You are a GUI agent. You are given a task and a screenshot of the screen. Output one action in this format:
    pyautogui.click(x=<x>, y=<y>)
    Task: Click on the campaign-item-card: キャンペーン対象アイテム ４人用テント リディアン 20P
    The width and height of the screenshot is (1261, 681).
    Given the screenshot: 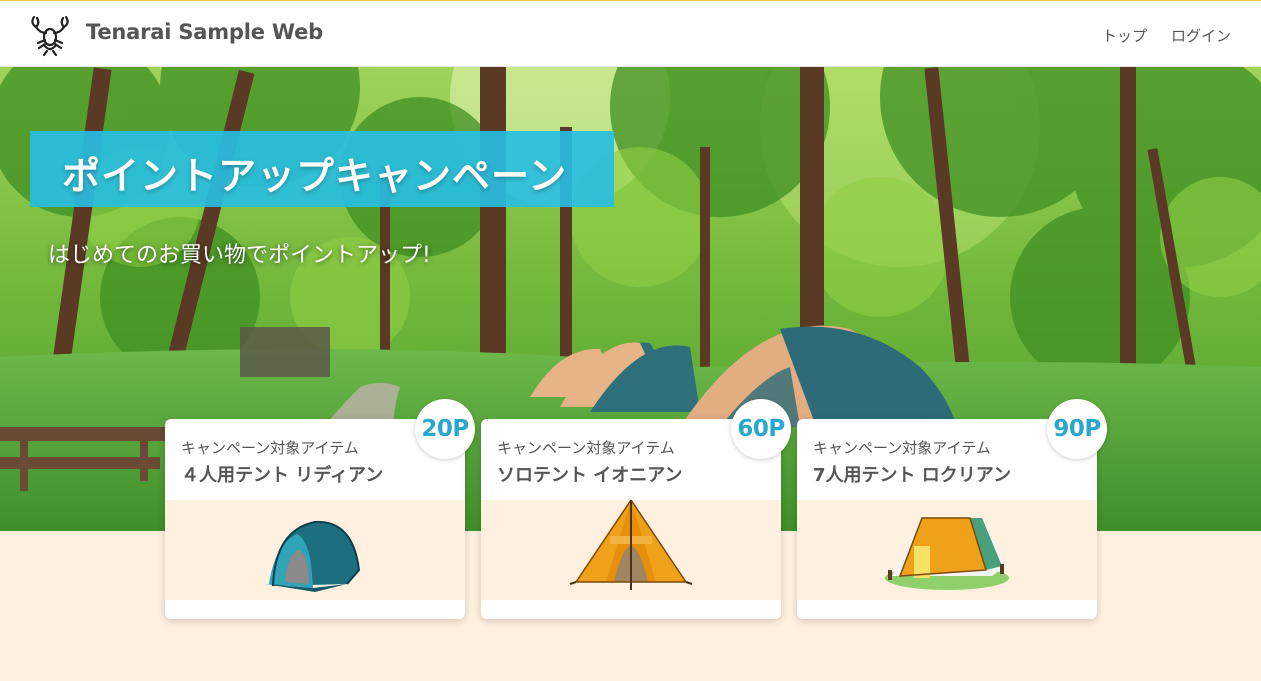 What is the action you would take?
    pyautogui.click(x=320, y=509)
    